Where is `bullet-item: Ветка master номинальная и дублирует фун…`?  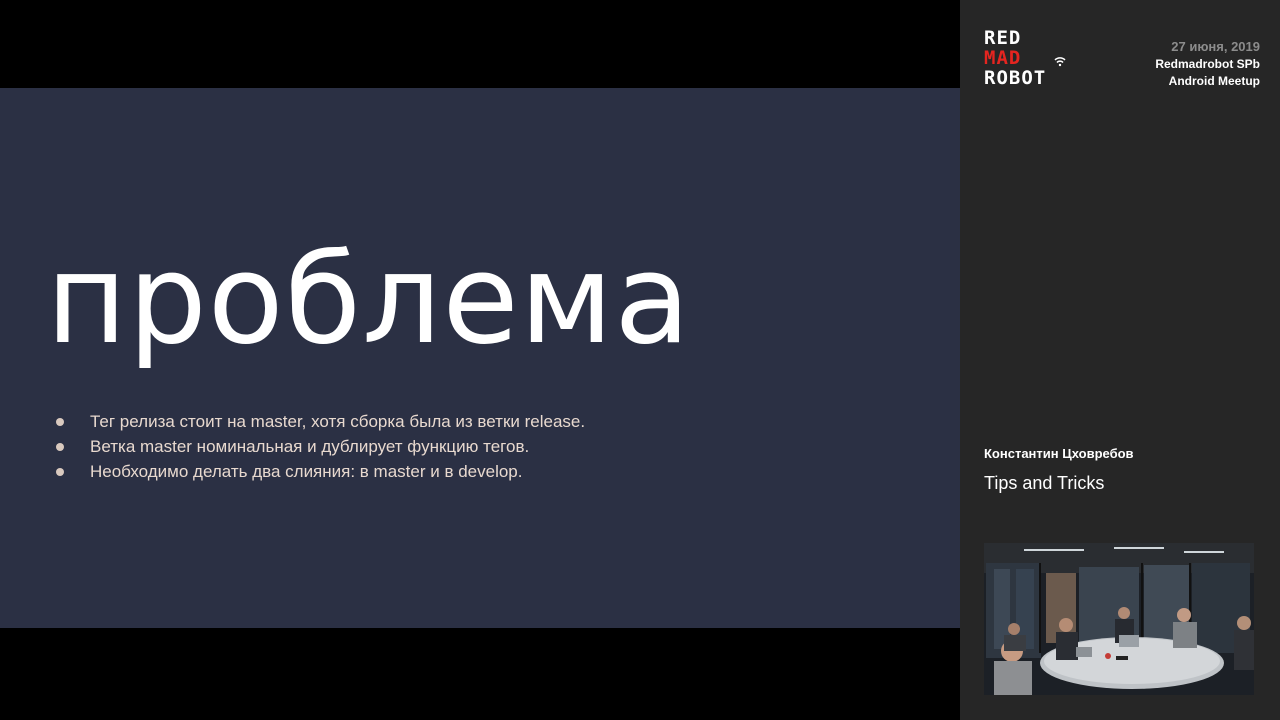 bullet-item: Ветка master номинальная и дублирует фун… is located at coordinates (320, 446).